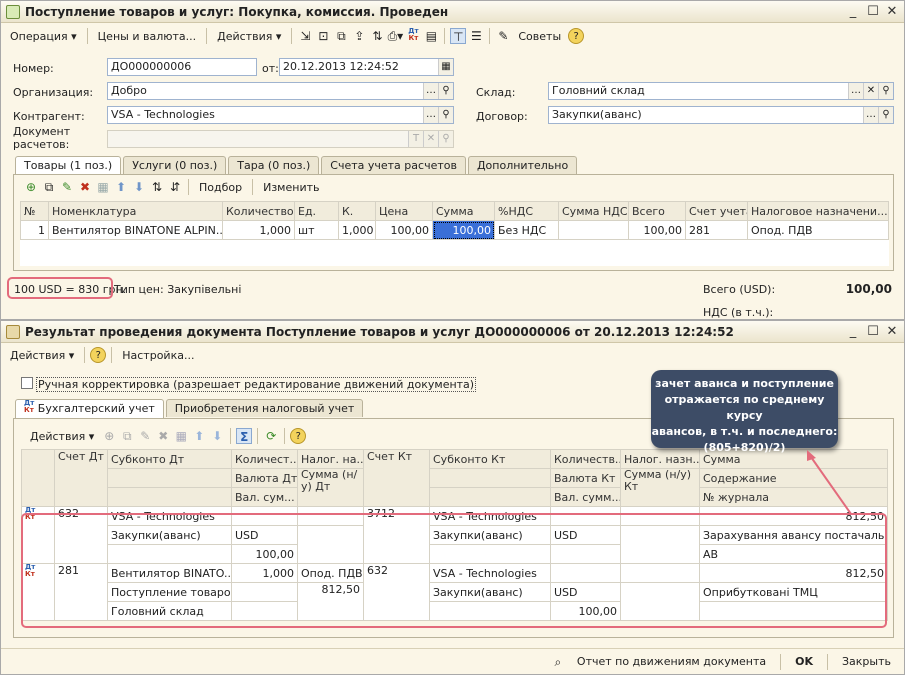 Image resolution: width=905 pixels, height=676 pixels. What do you see at coordinates (576, 36) in the screenshot?
I see `help-icon: ?` at bounding box center [576, 36].